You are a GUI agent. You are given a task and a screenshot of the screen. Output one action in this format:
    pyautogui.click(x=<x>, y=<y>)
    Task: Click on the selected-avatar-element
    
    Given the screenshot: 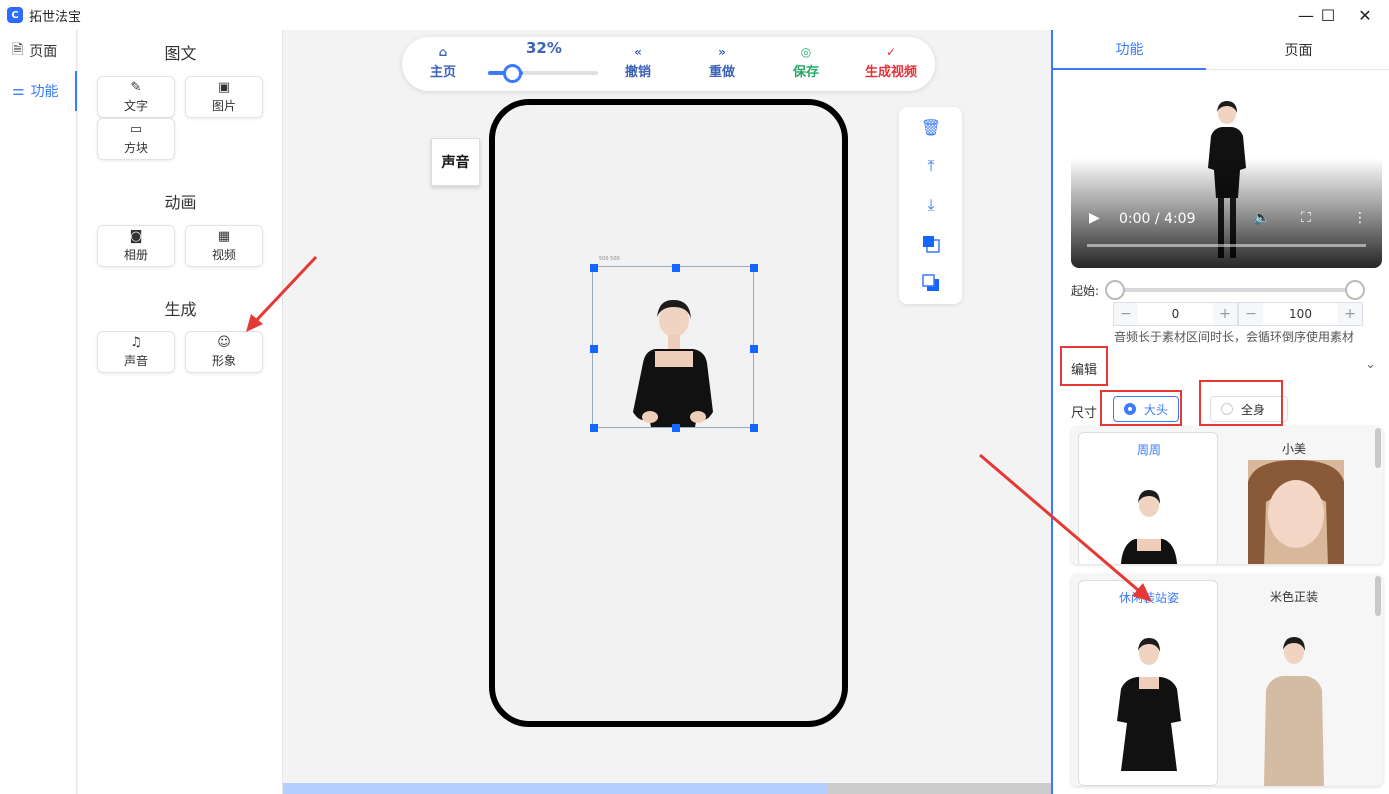 What is the action you would take?
    pyautogui.click(x=673, y=347)
    